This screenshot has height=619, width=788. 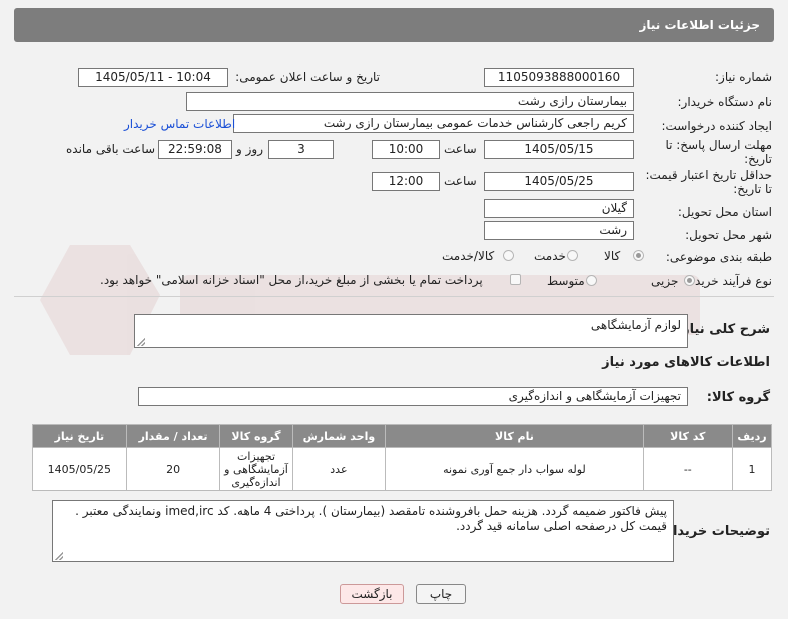 What do you see at coordinates (153, 77) in the screenshot?
I see `announce-field: 1405/05/11 - 10:04` at bounding box center [153, 77].